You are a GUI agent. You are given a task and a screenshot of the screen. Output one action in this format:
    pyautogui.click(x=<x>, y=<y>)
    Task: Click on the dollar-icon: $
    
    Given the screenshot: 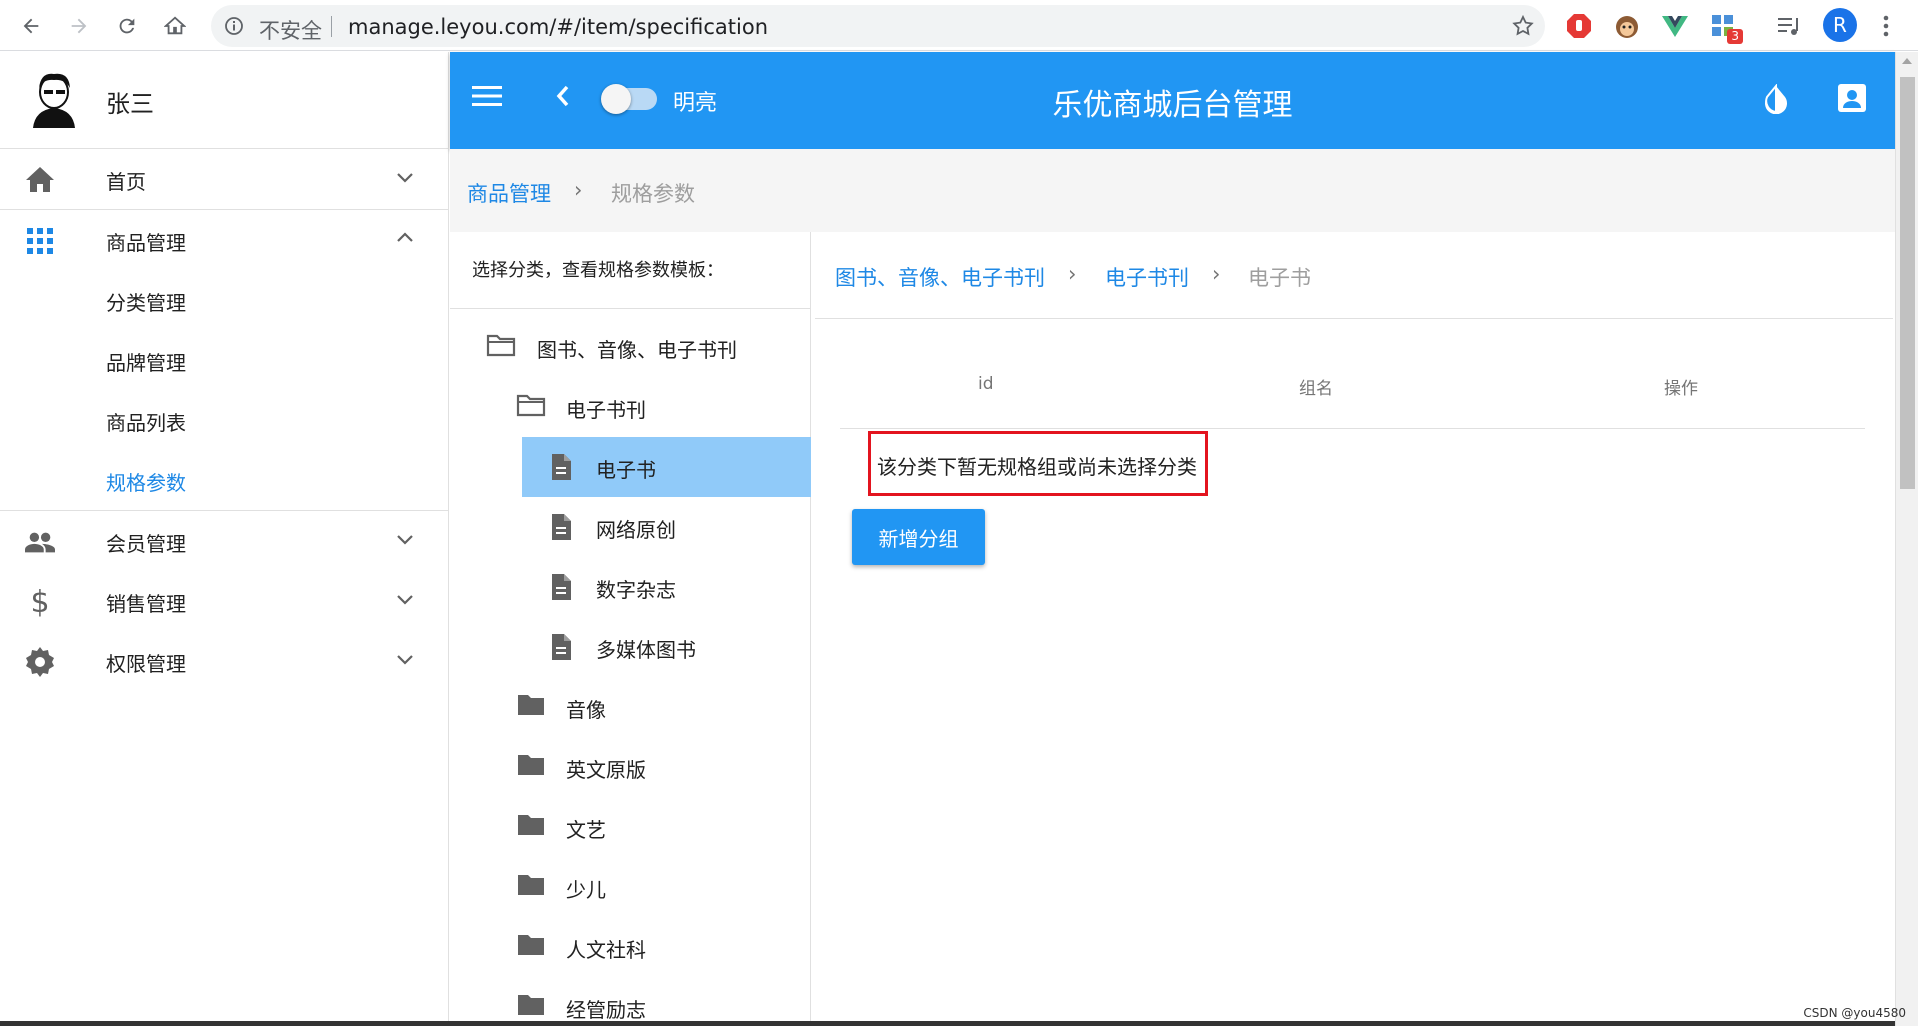 What is the action you would take?
    pyautogui.click(x=40, y=602)
    